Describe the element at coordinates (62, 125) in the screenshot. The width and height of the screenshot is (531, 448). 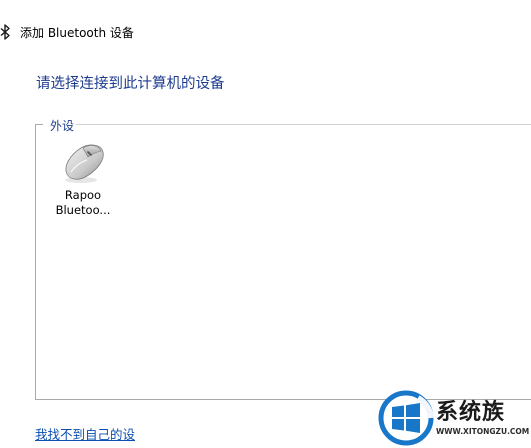
I see `group-label: 外设` at that location.